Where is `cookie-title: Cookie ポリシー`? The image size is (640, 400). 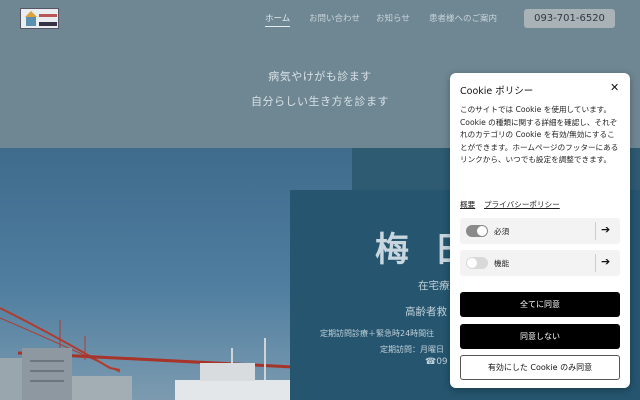
cookie-title: Cookie ポリシー is located at coordinates (497, 91).